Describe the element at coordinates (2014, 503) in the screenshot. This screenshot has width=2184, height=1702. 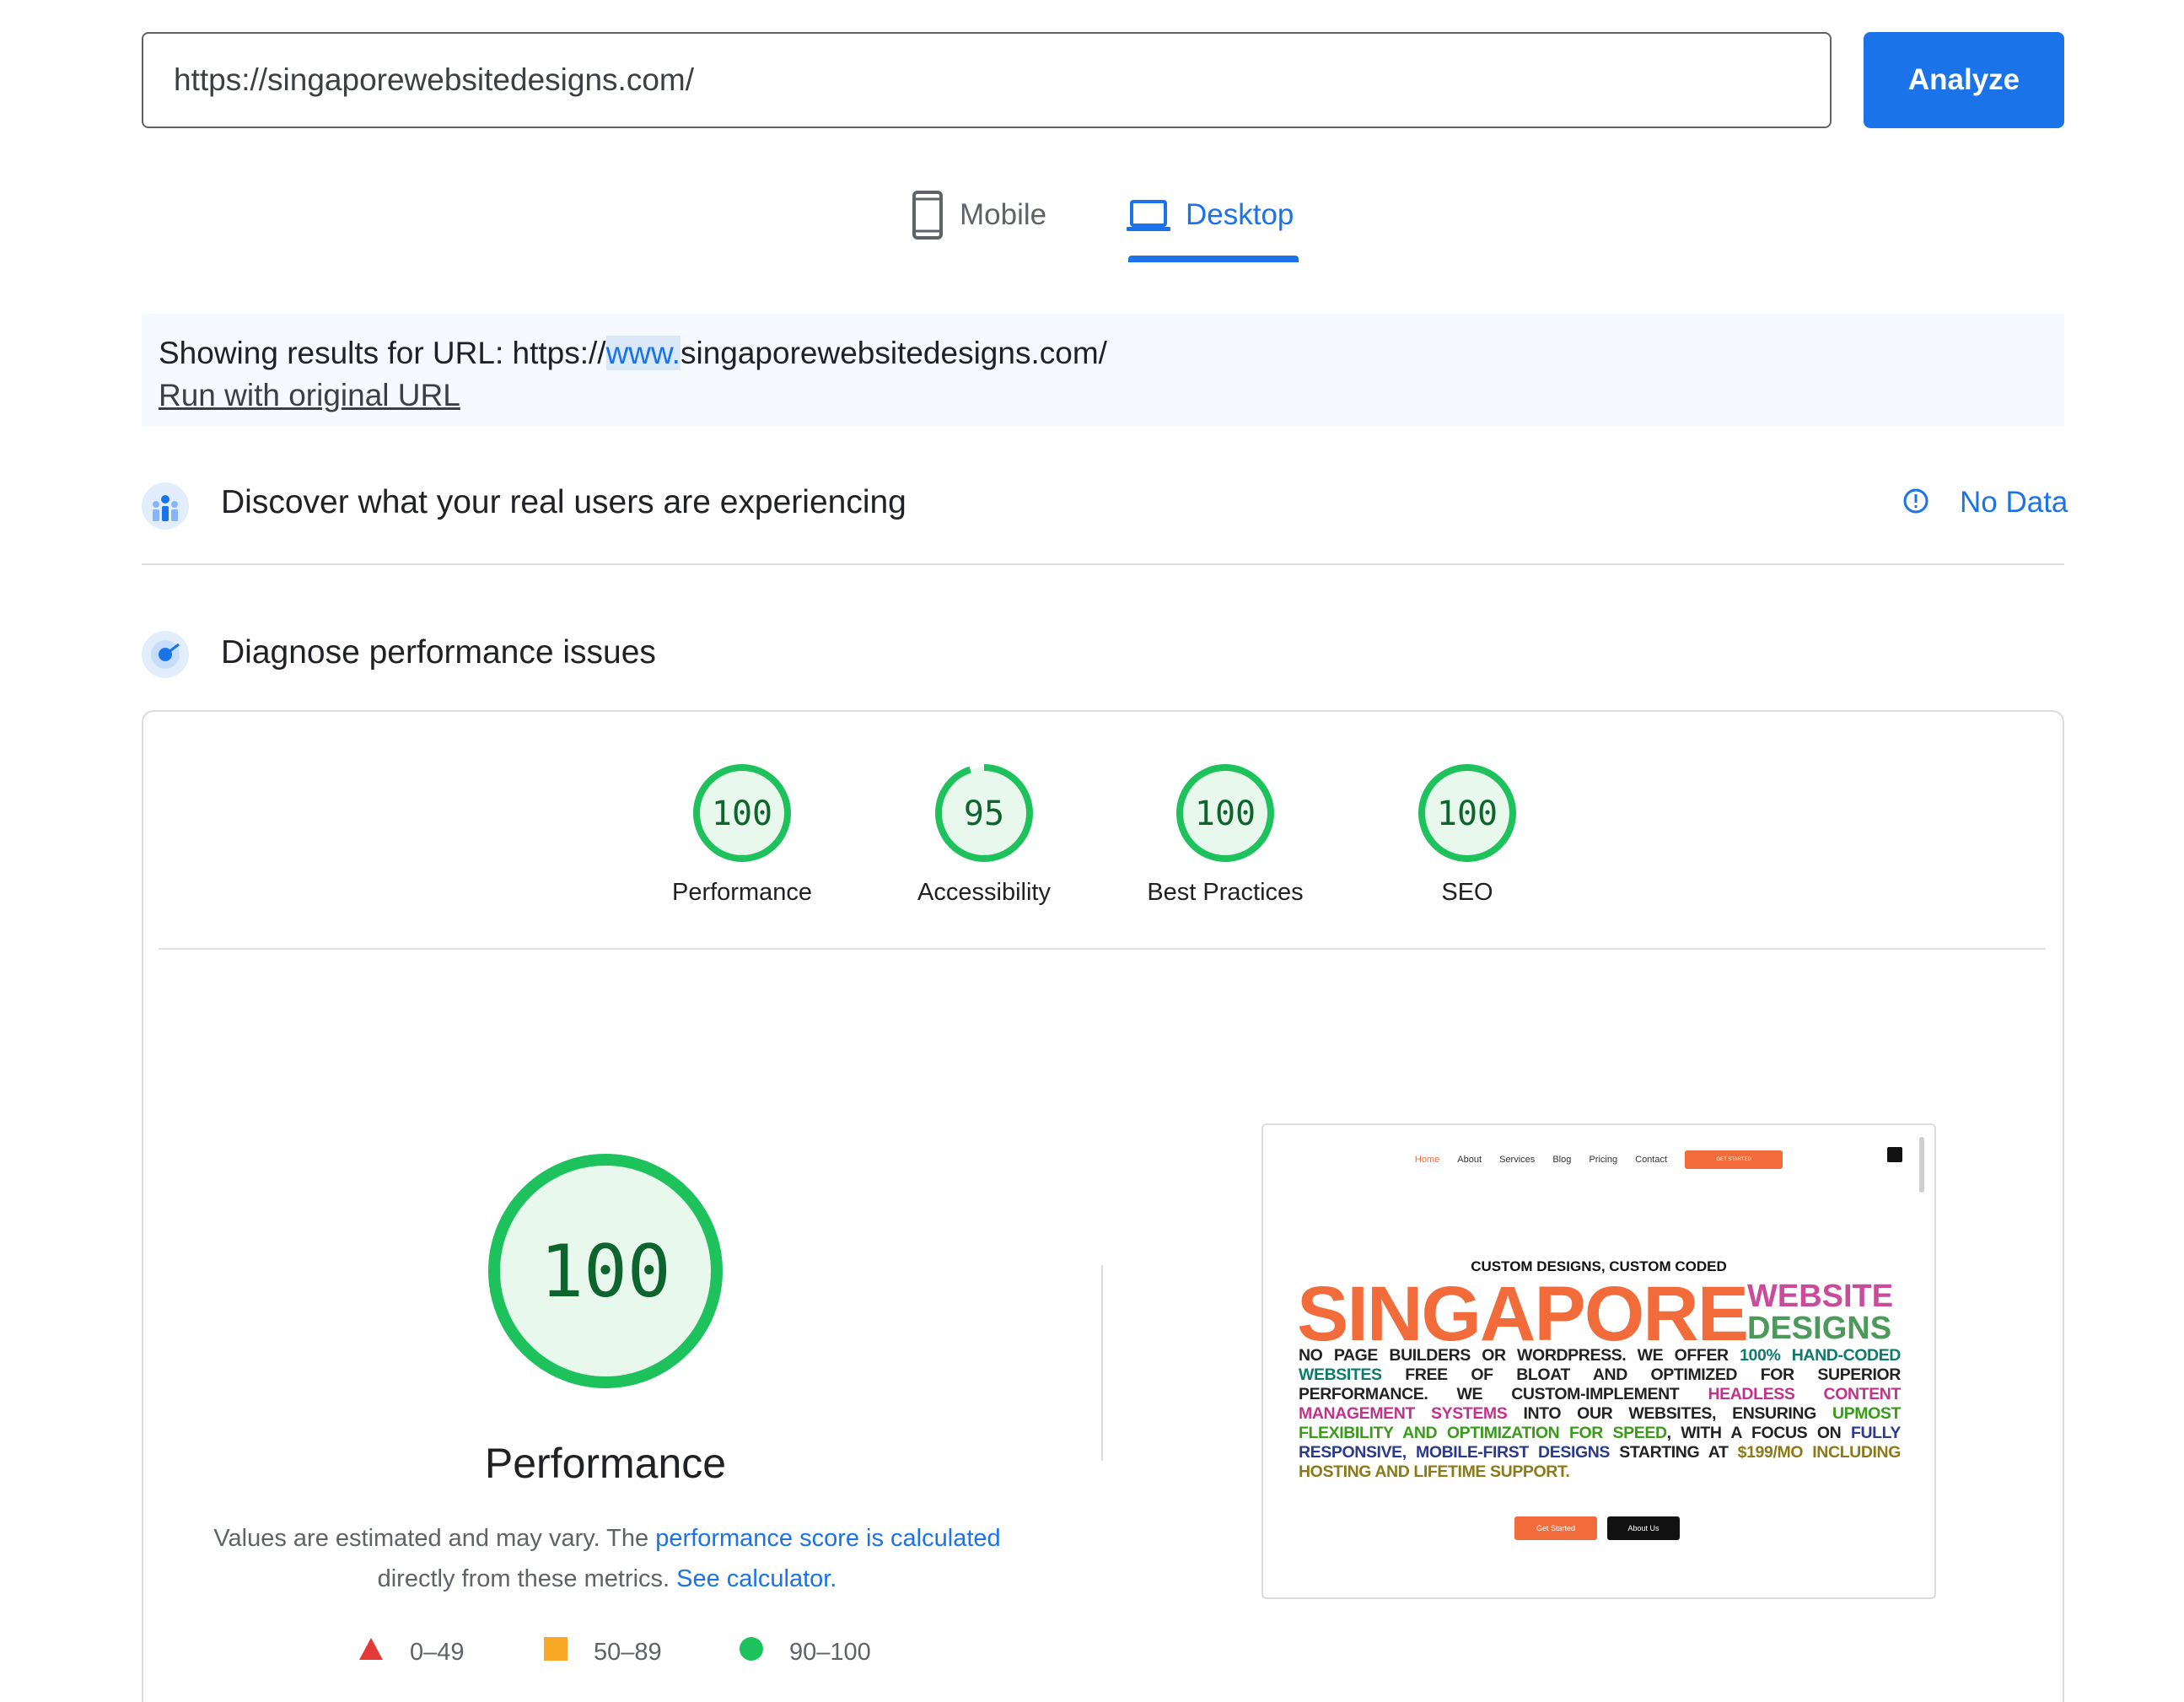
I see `no-data-label: No Data` at that location.